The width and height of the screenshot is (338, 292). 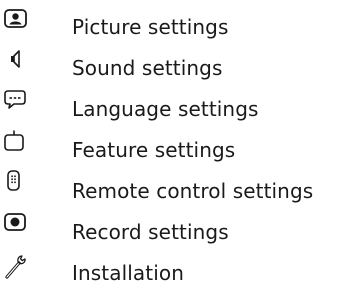 I want to click on record-icon, so click(x=17, y=226).